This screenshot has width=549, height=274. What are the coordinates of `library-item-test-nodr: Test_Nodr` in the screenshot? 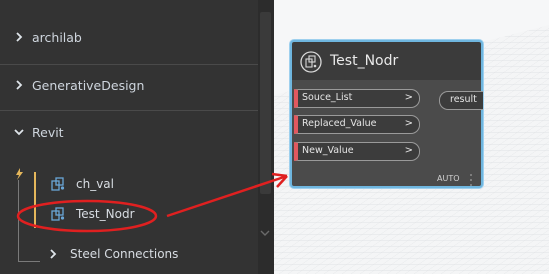 It's located at (92, 214).